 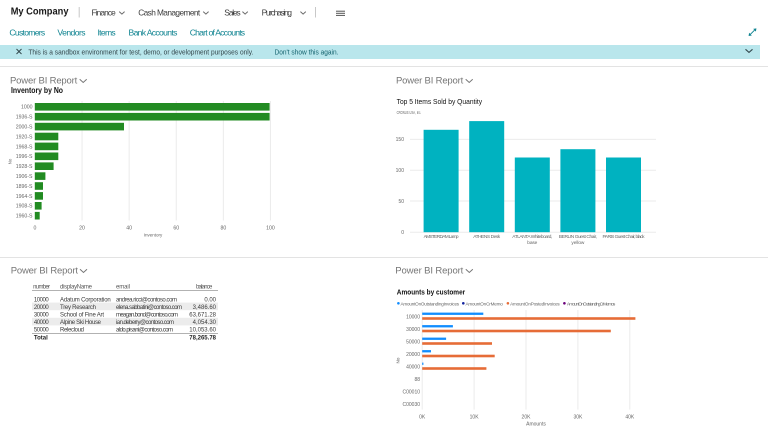 What do you see at coordinates (24, 157) in the screenshot?
I see `svg-text: 1996-S` at bounding box center [24, 157].